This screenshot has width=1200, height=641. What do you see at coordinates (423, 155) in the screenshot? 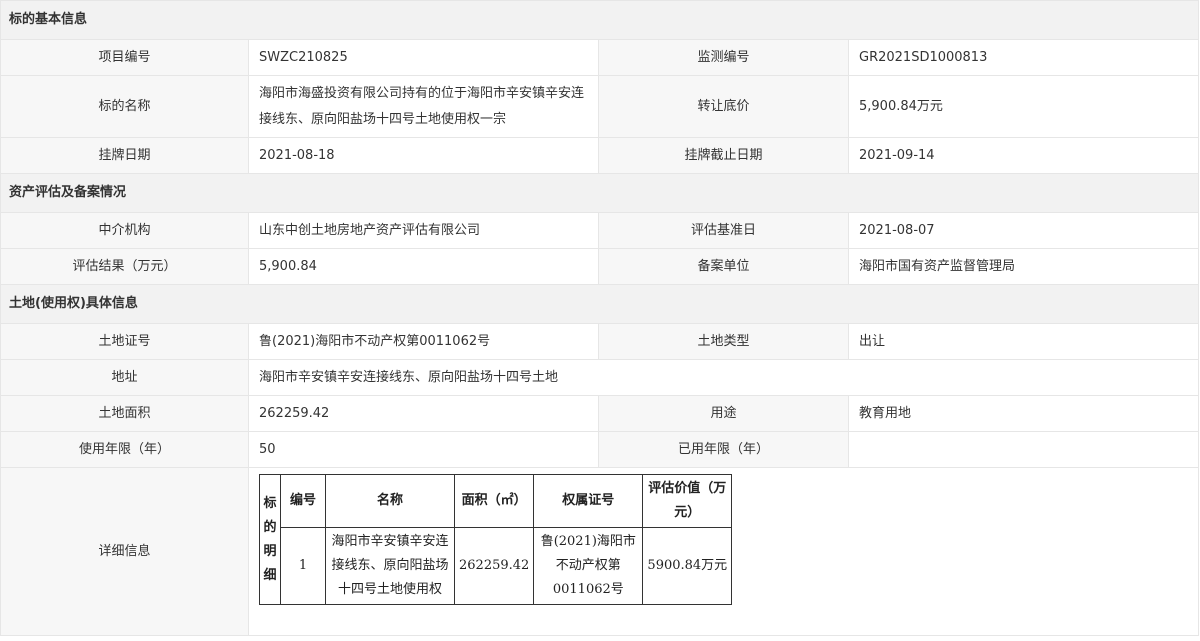
I see `listing-date-value: 2021-08-18` at bounding box center [423, 155].